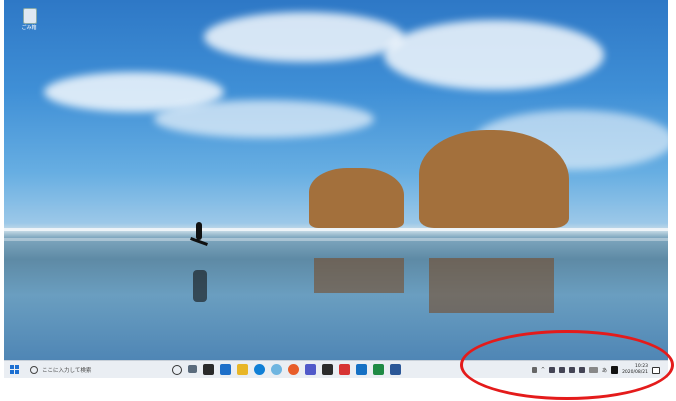 The image size is (676, 401). Describe the element at coordinates (67, 371) in the screenshot. I see `search-placeholder: ここに入力して検索` at that location.